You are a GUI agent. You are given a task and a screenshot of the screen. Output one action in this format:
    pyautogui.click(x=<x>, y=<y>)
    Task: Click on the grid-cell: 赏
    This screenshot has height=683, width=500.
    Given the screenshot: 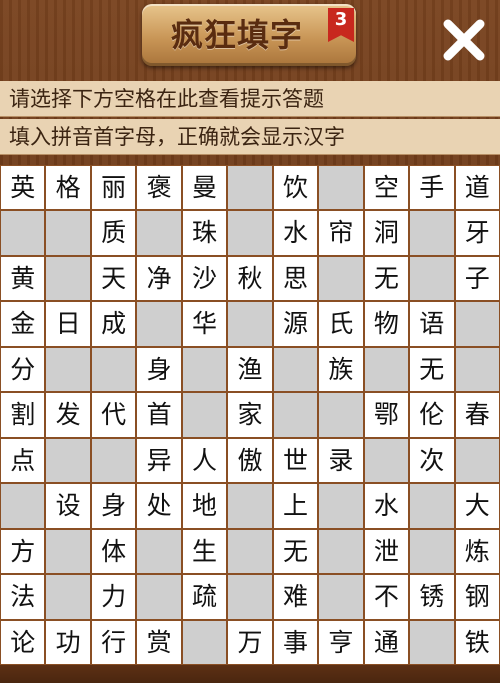 What is the action you would take?
    pyautogui.click(x=159, y=642)
    